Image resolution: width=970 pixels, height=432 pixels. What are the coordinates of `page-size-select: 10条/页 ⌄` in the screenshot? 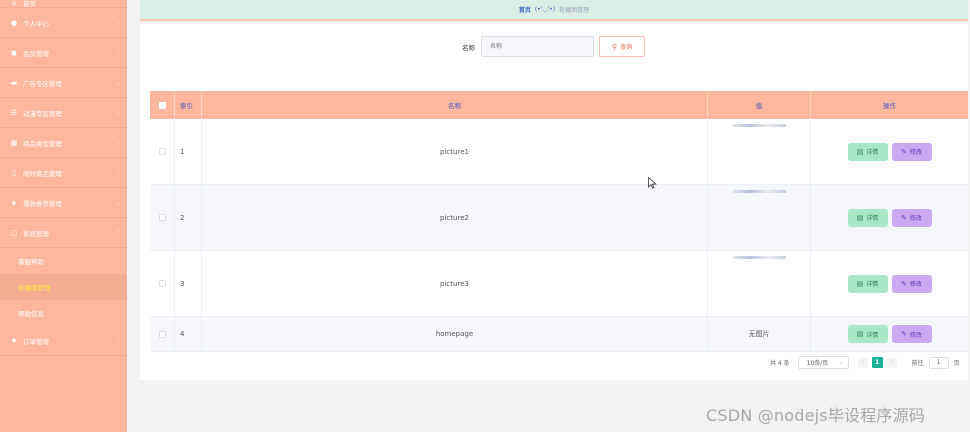 It's located at (823, 362).